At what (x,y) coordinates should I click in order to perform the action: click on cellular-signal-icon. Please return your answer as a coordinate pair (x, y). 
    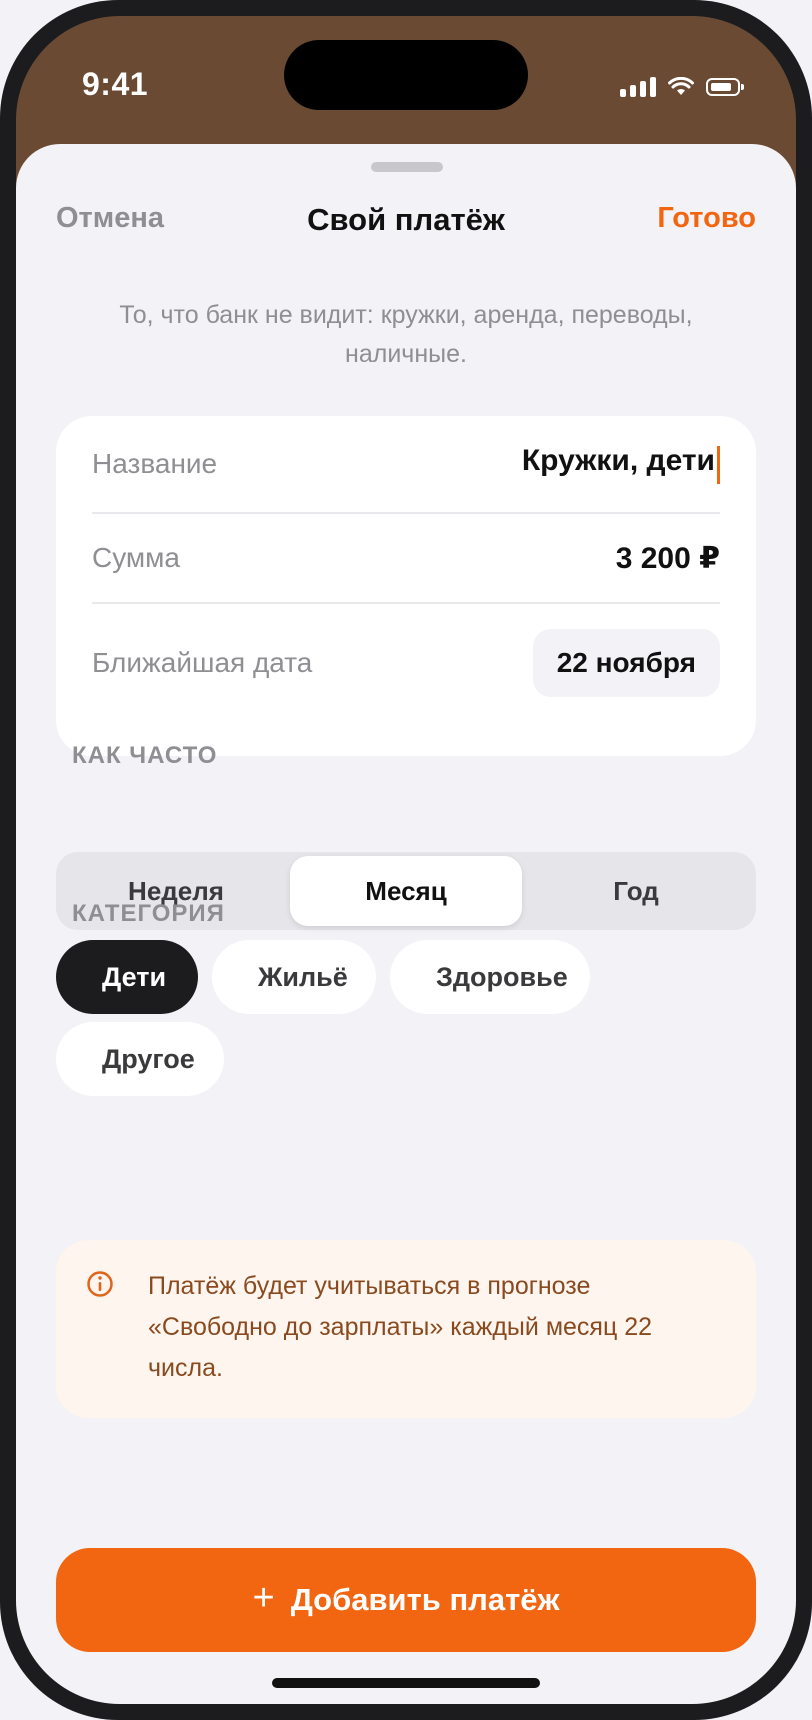
    Looking at the image, I should click on (638, 87).